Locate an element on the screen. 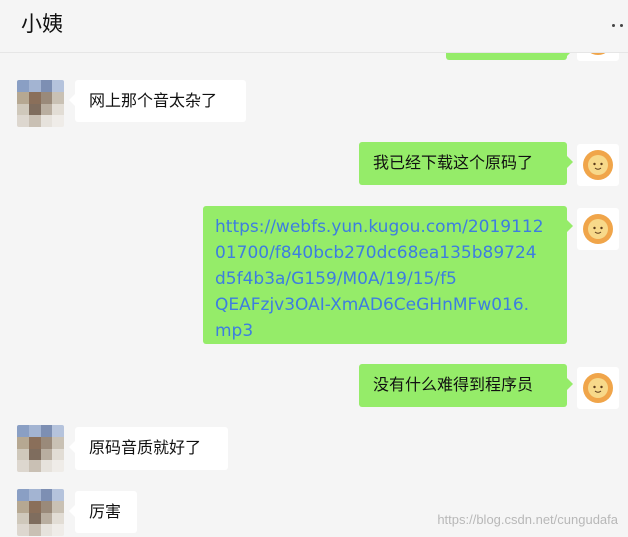 The height and width of the screenshot is (537, 628). chat-header: 小姨 is located at coordinates (314, 26).